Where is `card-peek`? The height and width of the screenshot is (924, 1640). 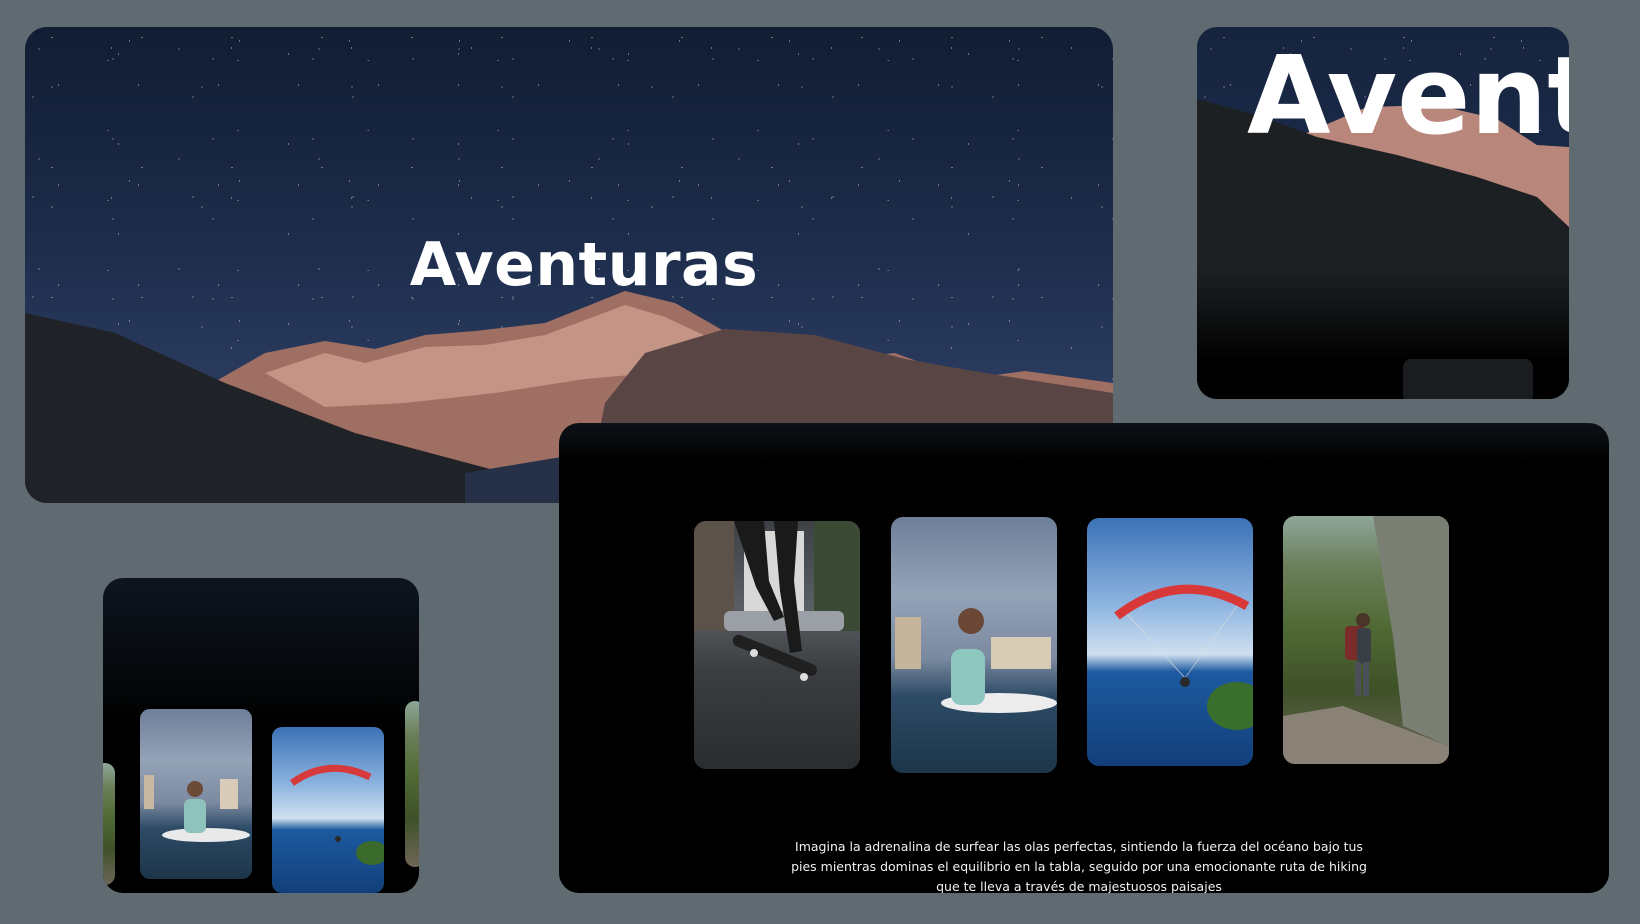
card-peek is located at coordinates (1468, 379).